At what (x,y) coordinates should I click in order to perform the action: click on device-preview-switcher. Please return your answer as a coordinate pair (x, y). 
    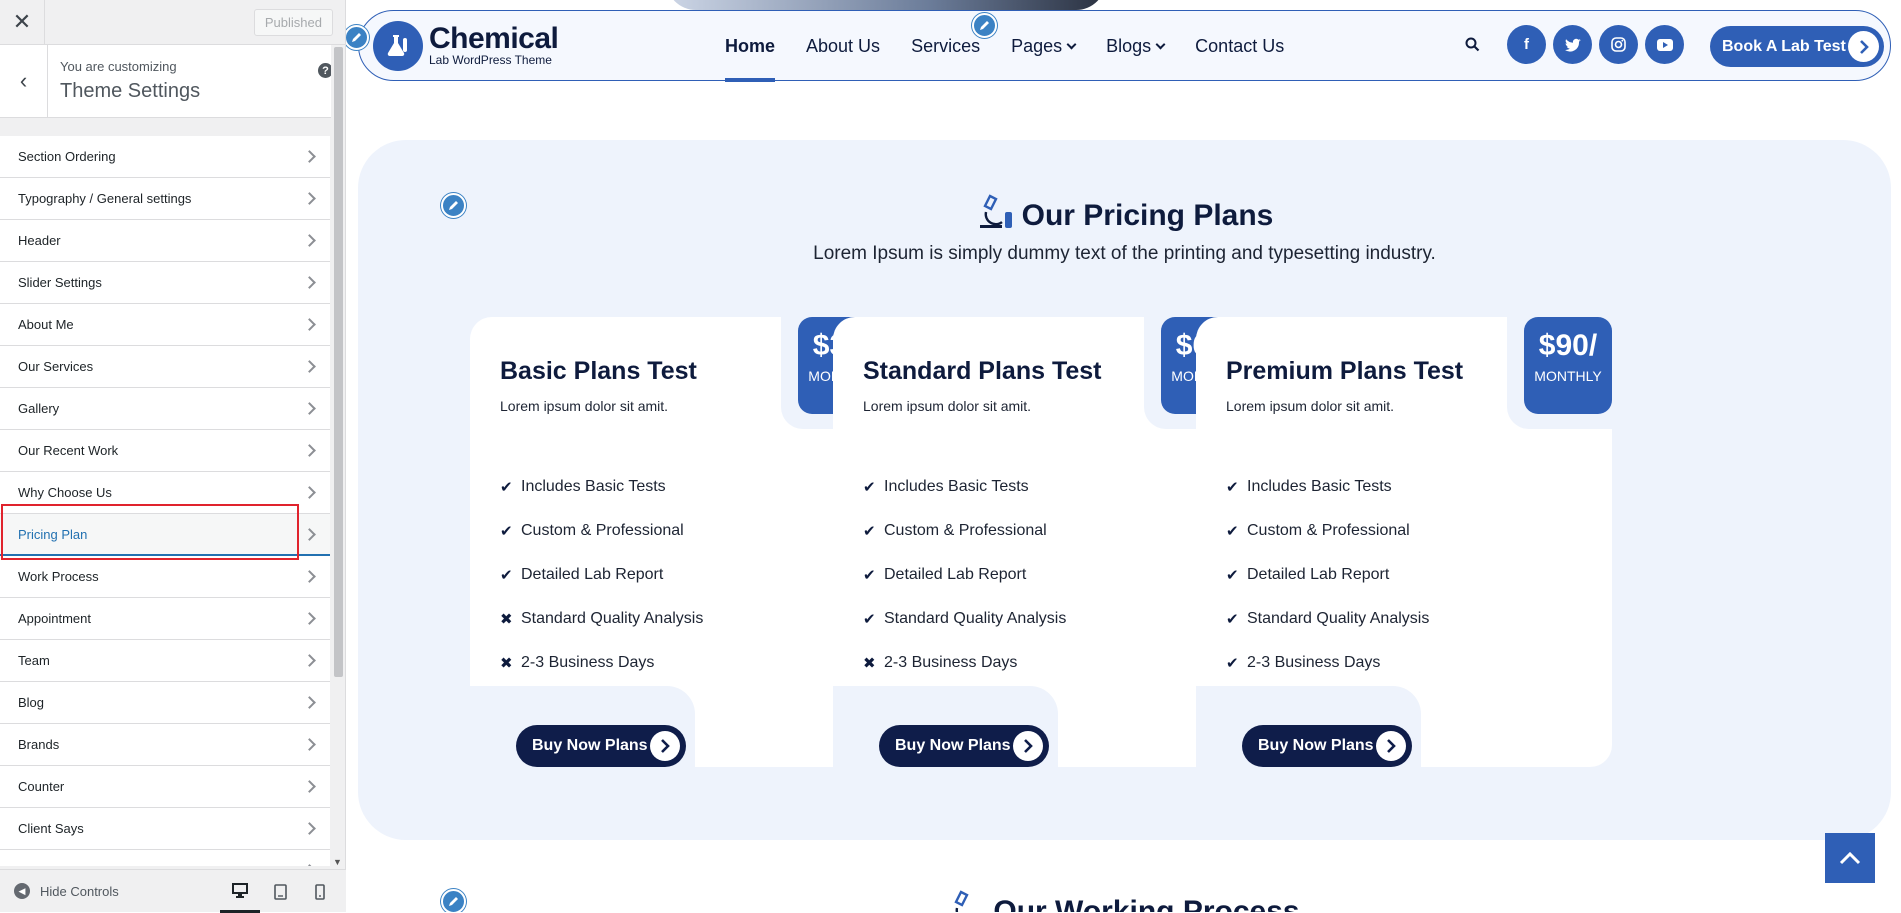
    Looking at the image, I should click on (280, 891).